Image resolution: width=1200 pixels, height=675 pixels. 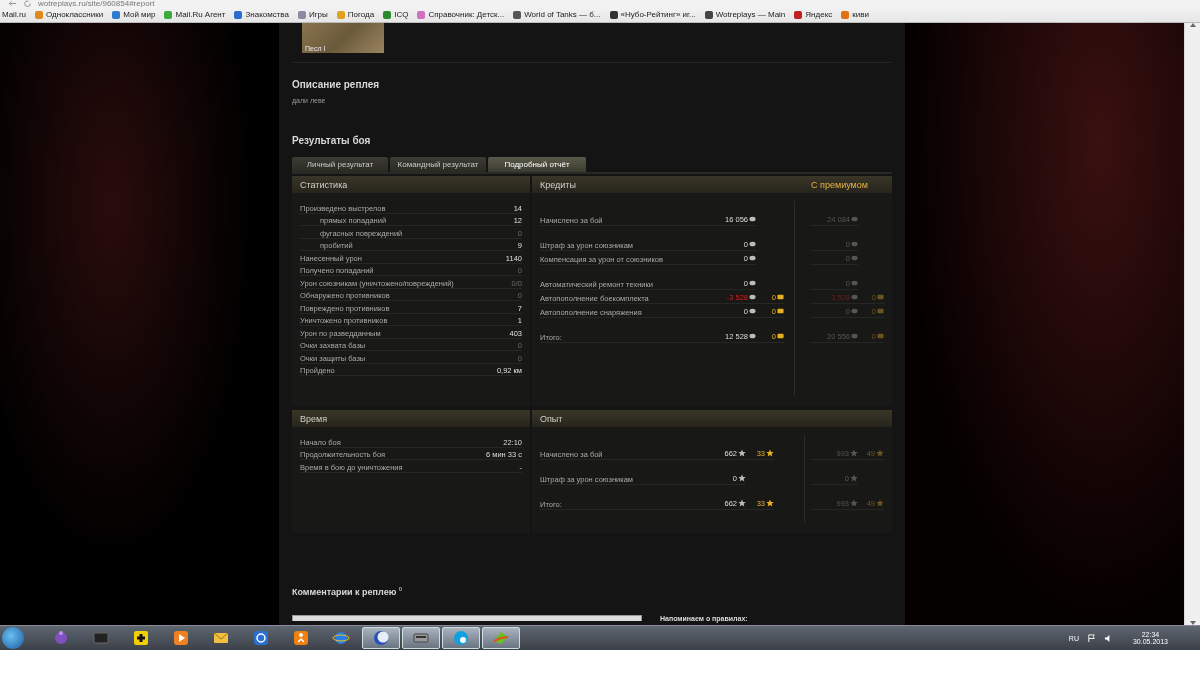 I want to click on address-field: wotreplays.ru/site/960854#report, so click(x=96, y=3).